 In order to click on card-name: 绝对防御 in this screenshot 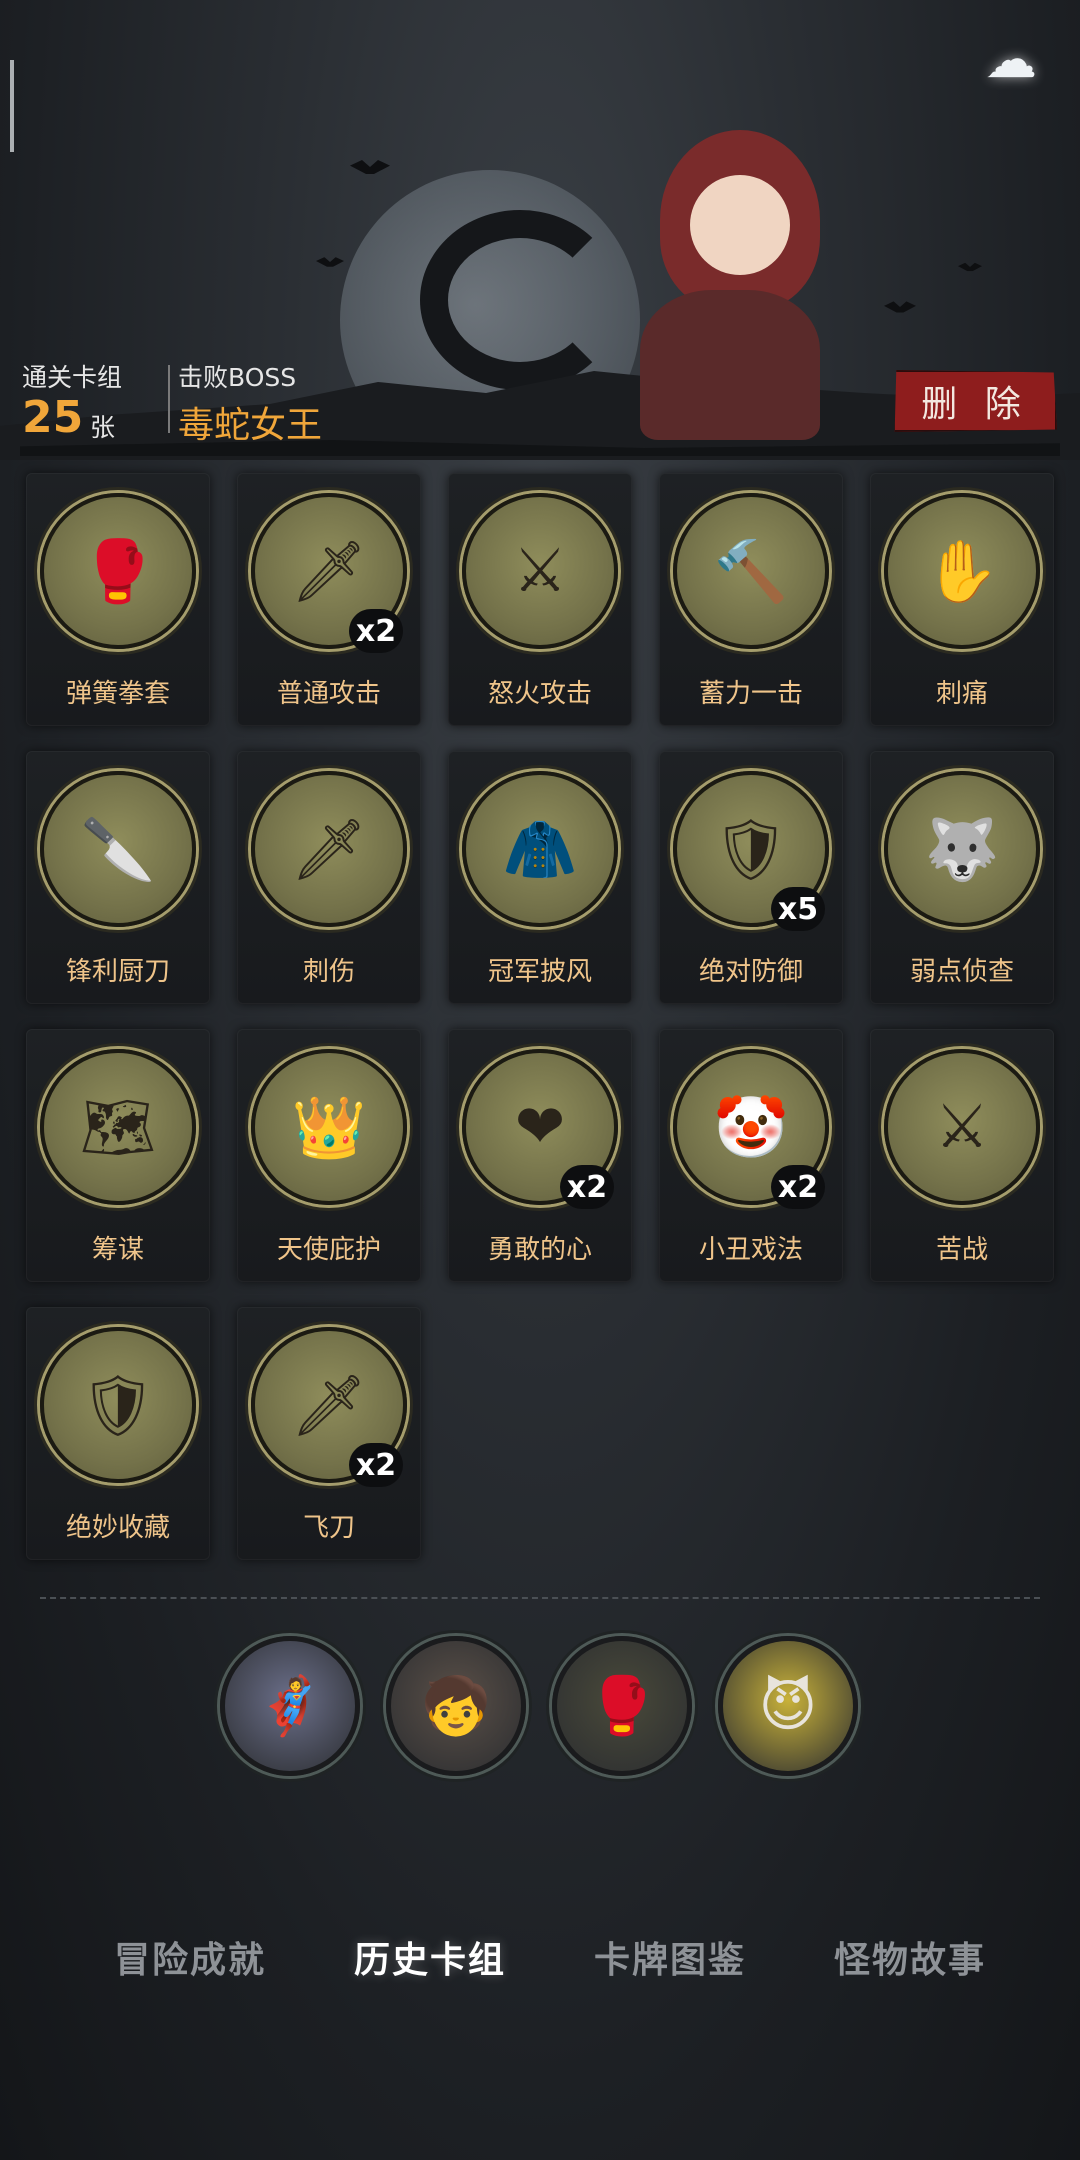, I will do `click(750, 972)`.